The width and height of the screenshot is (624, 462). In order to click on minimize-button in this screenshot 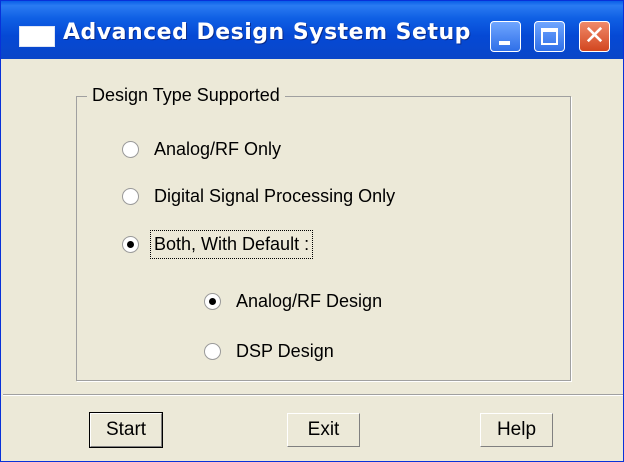, I will do `click(505, 36)`.